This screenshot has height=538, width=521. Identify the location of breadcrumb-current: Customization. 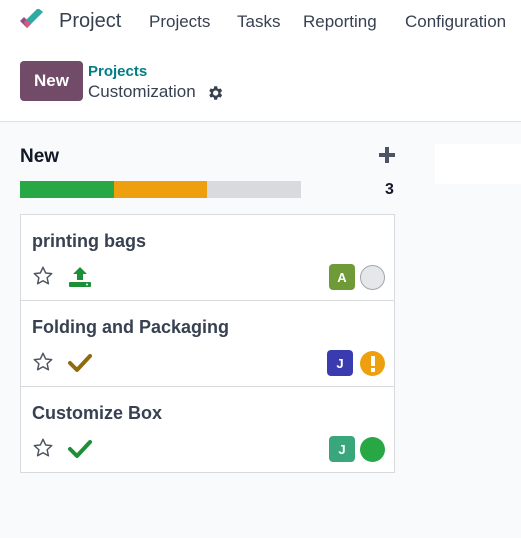
(142, 91).